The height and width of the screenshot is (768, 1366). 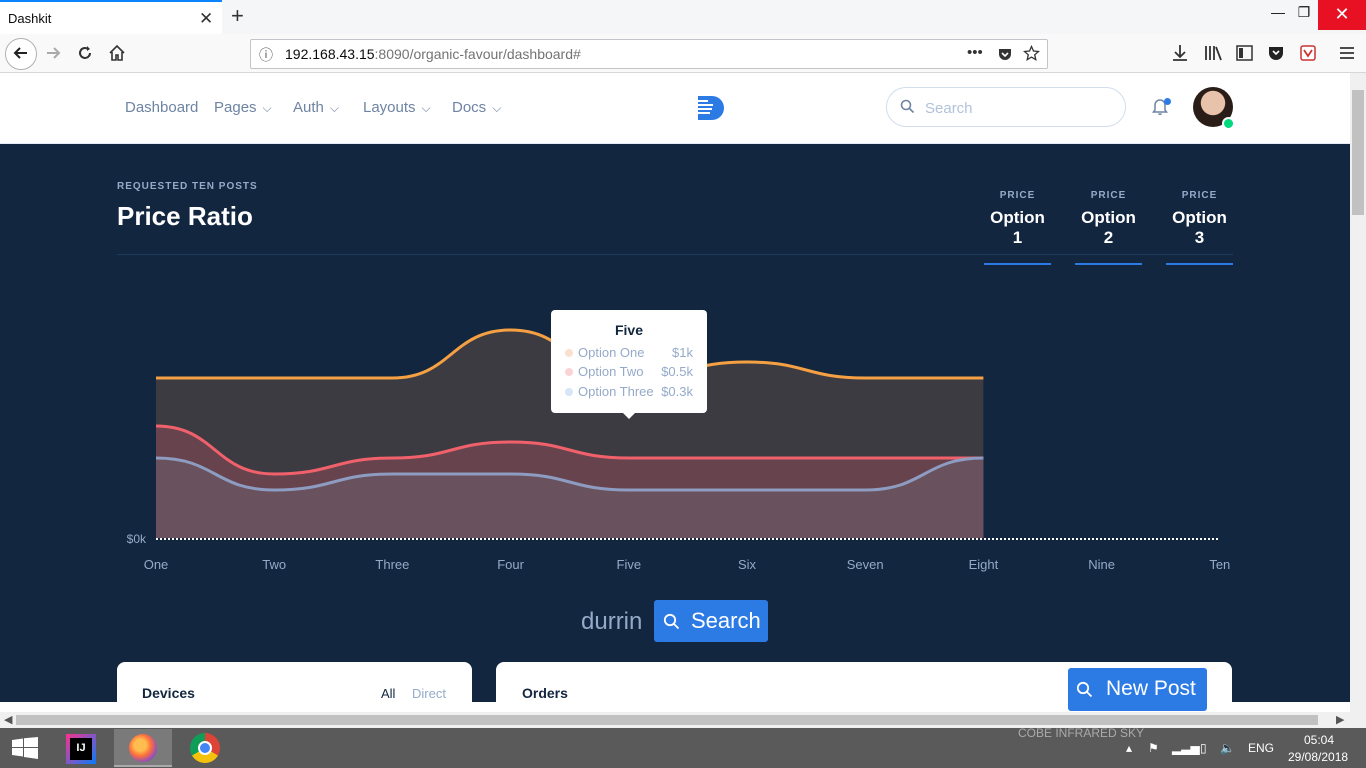 What do you see at coordinates (168, 693) in the screenshot?
I see `card-title: Devices` at bounding box center [168, 693].